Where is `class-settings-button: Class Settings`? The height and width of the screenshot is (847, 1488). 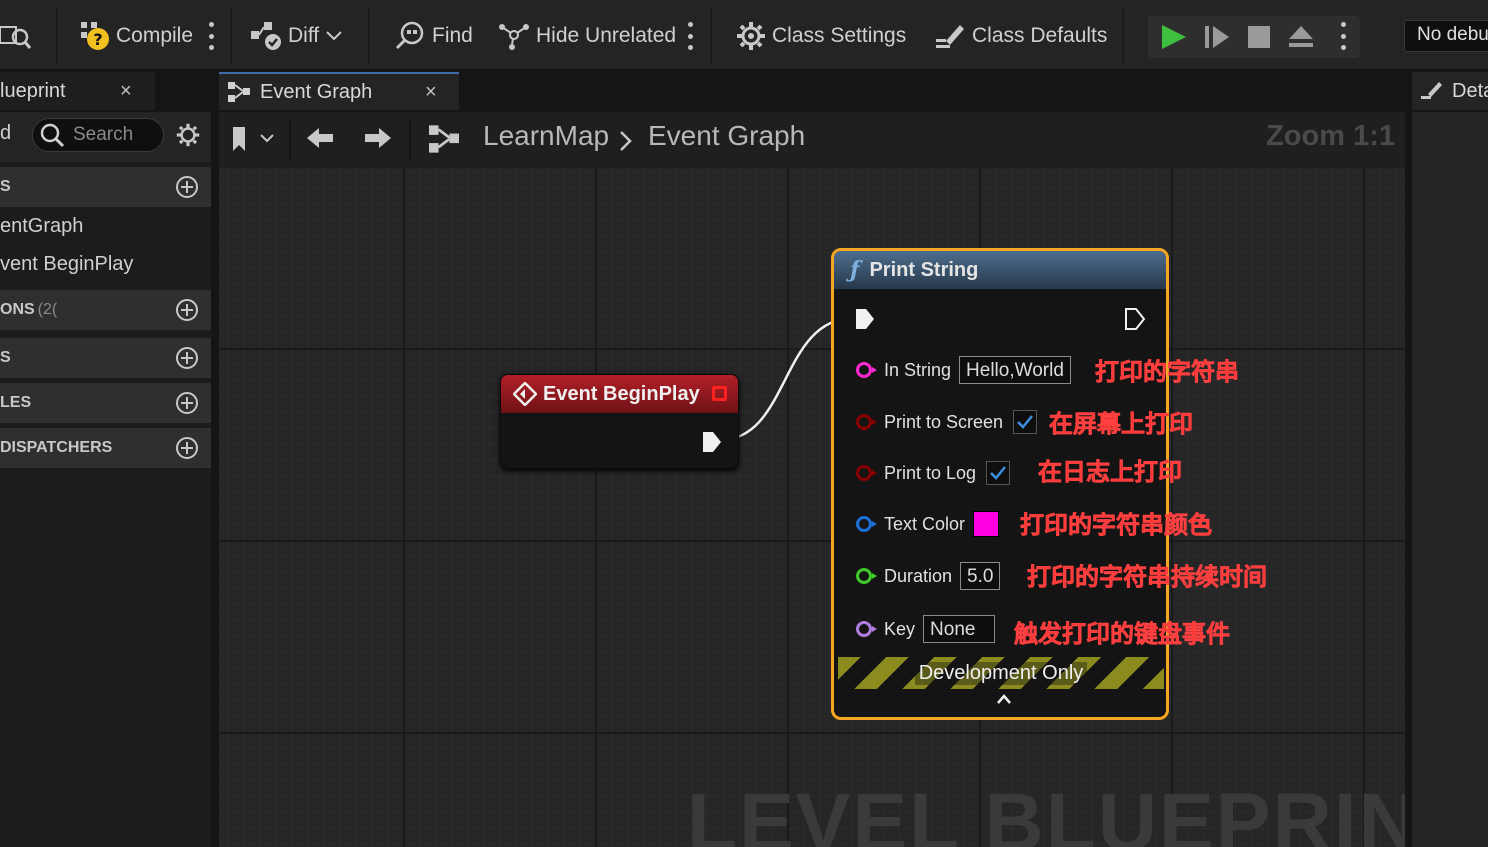
class-settings-button: Class Settings is located at coordinates (821, 36).